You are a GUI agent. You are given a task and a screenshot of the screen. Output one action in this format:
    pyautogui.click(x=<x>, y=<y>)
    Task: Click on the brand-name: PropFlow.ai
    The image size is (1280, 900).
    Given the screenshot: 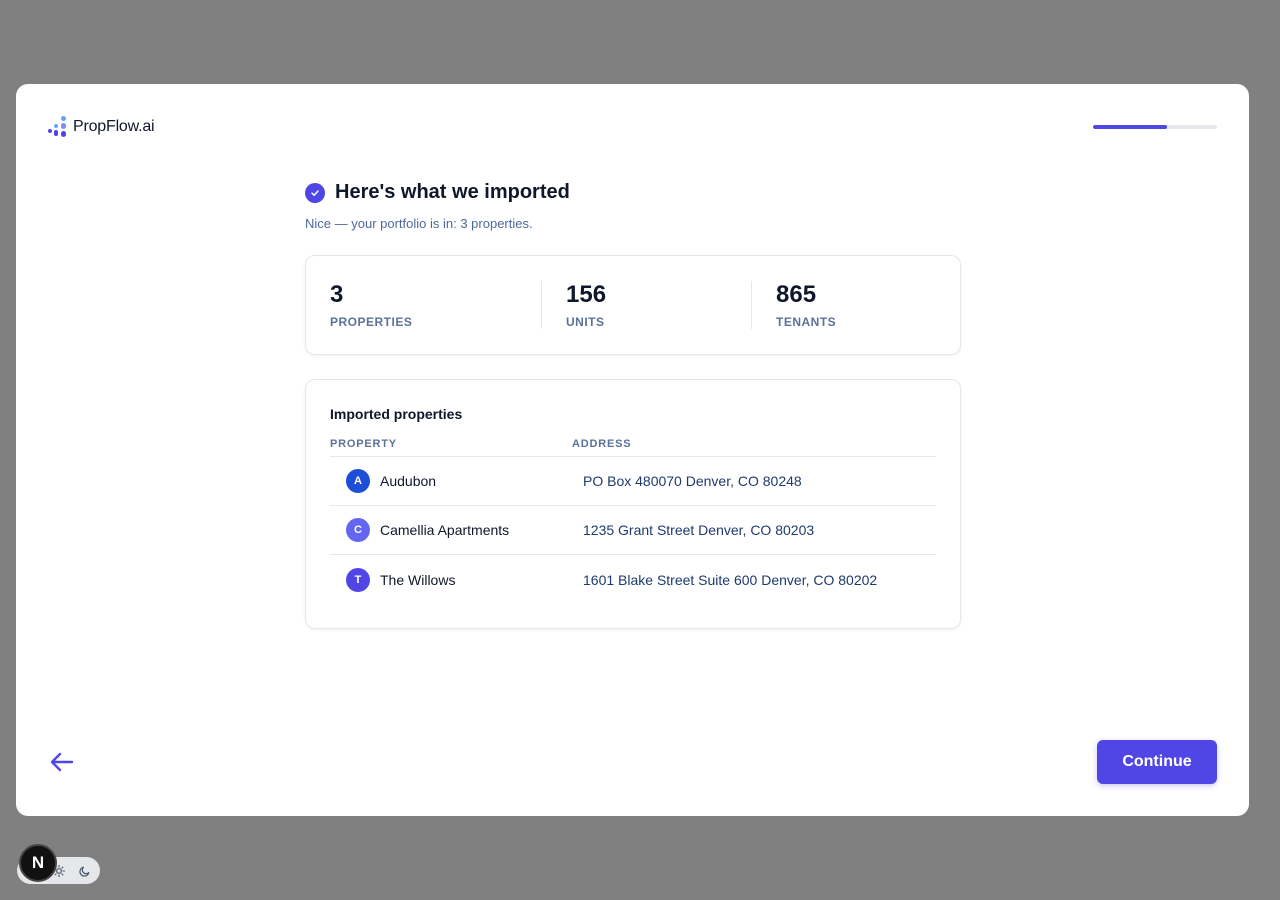 What is the action you would take?
    pyautogui.click(x=114, y=126)
    